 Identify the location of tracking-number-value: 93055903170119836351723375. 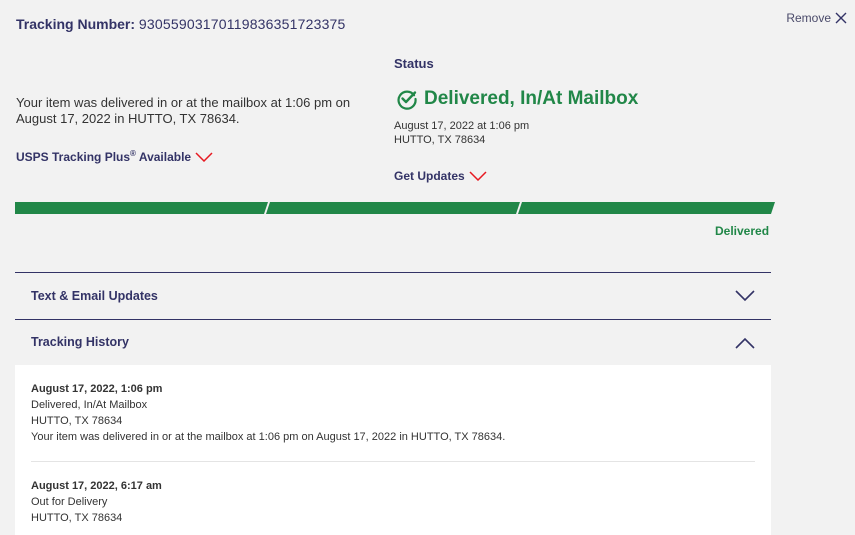
(242, 24).